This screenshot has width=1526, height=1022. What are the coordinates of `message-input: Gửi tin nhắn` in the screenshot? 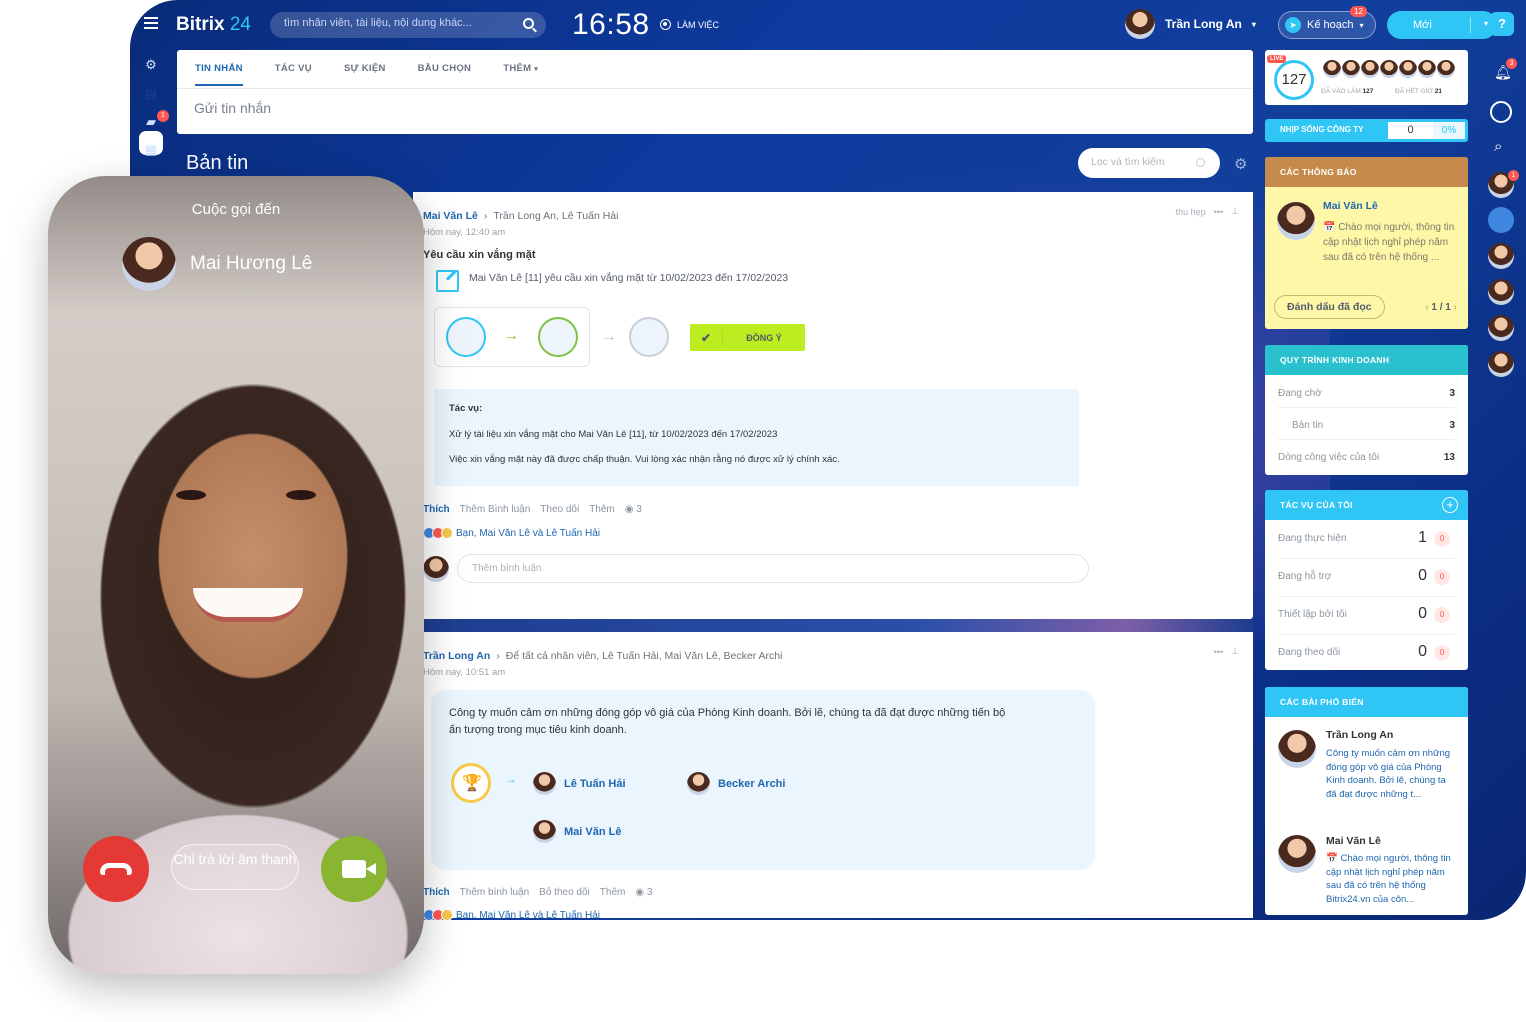 It's located at (232, 108).